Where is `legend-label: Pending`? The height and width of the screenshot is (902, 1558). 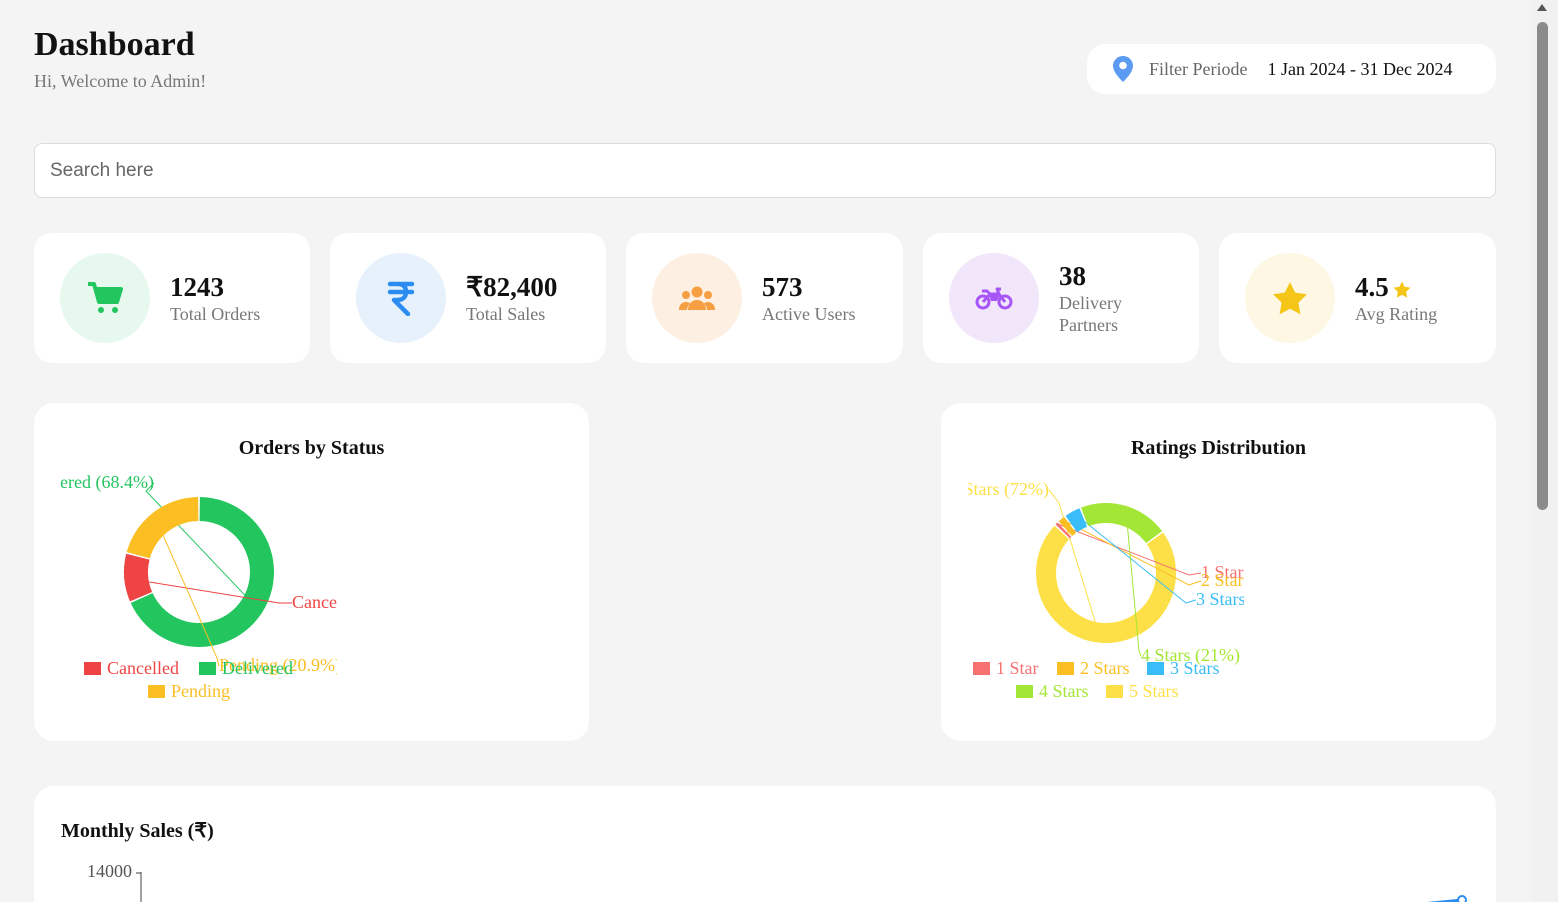
legend-label: Pending is located at coordinates (200, 691).